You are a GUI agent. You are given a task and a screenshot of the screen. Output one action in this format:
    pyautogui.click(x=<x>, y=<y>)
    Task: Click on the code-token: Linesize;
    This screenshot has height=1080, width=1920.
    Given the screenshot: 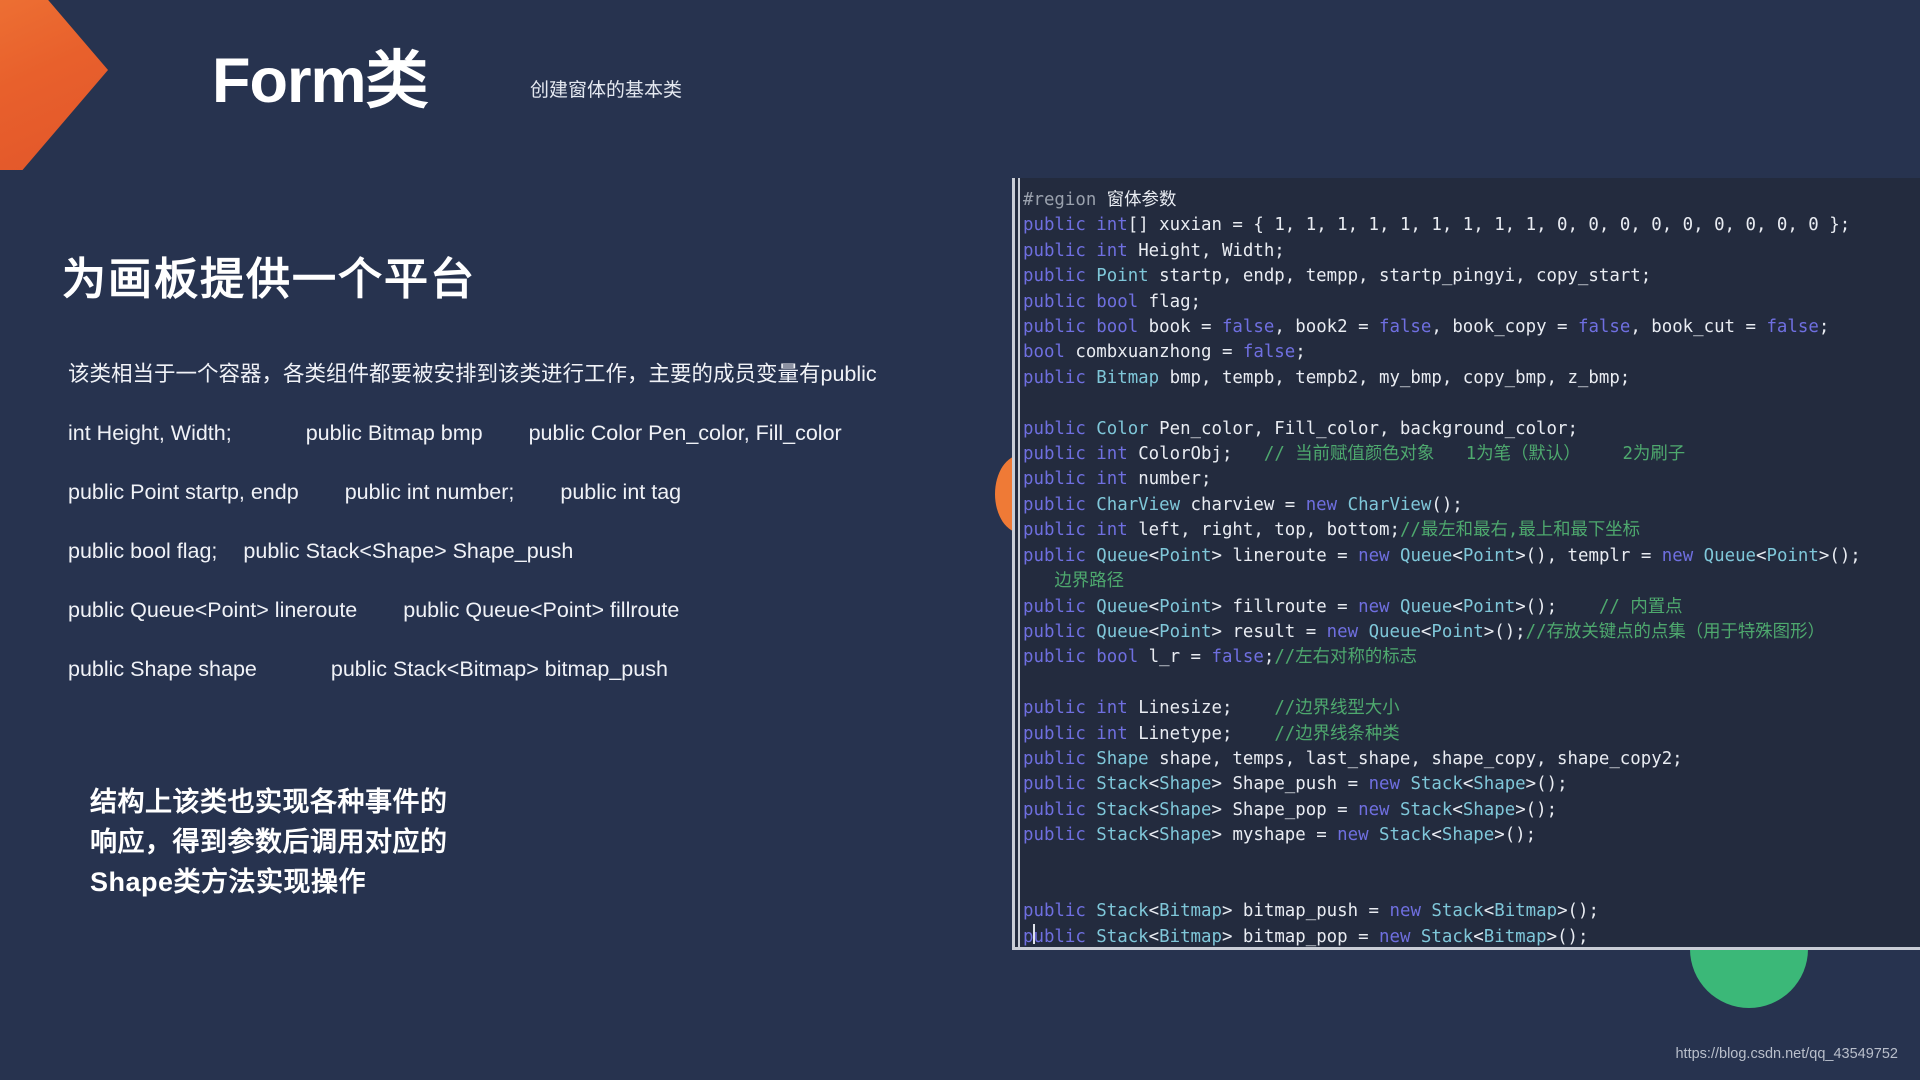 What is the action you would take?
    pyautogui.click(x=1201, y=708)
    